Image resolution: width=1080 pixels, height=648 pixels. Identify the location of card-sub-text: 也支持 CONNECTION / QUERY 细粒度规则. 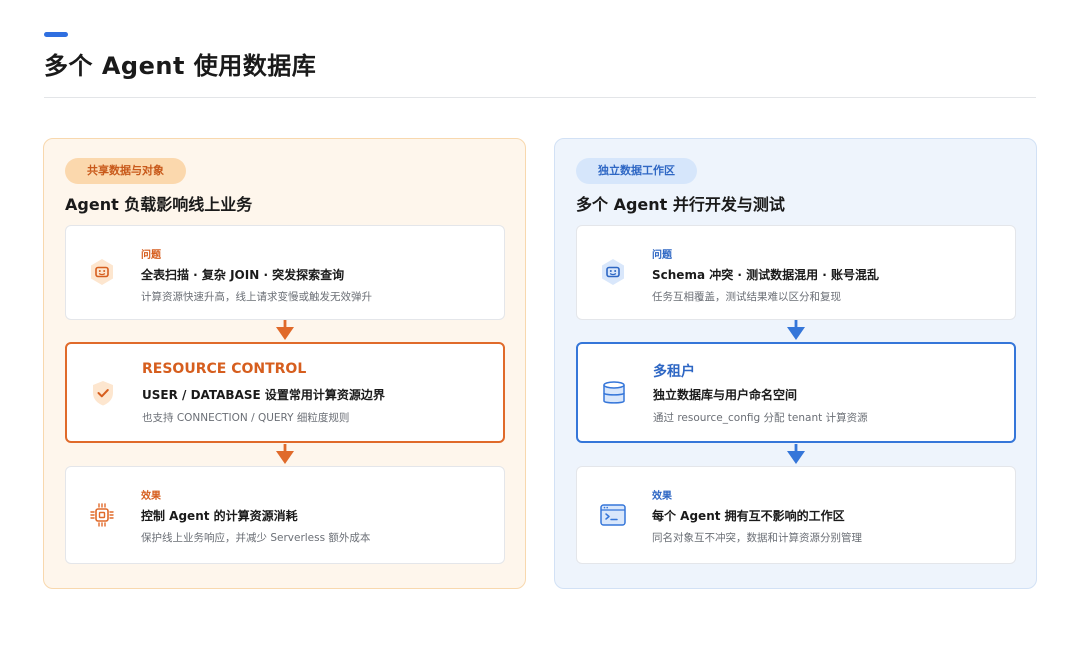
(246, 418).